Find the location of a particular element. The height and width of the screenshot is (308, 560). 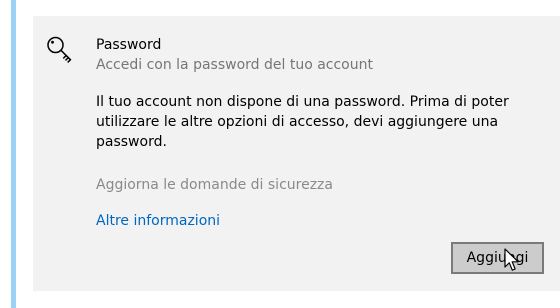

password-subtitle: Accedi con la password del tuo account is located at coordinates (234, 65).